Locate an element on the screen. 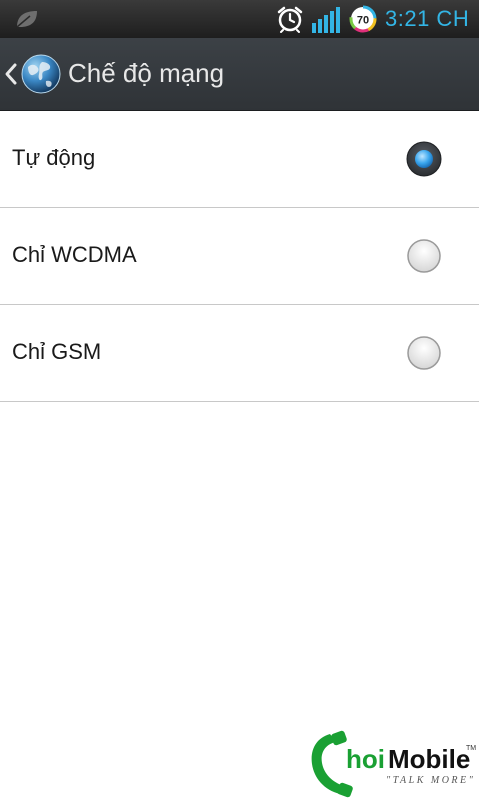 The image size is (479, 799). status-bar: 70 3:21 CH is located at coordinates (239, 19).